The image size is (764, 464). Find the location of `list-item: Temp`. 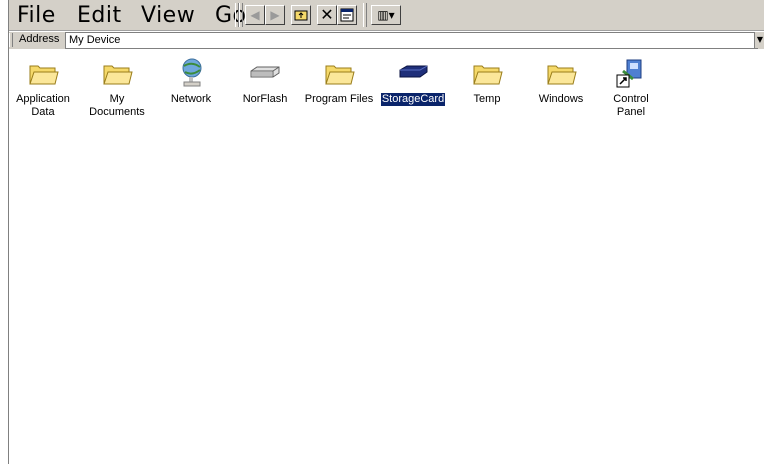

list-item: Temp is located at coordinates (487, 81).